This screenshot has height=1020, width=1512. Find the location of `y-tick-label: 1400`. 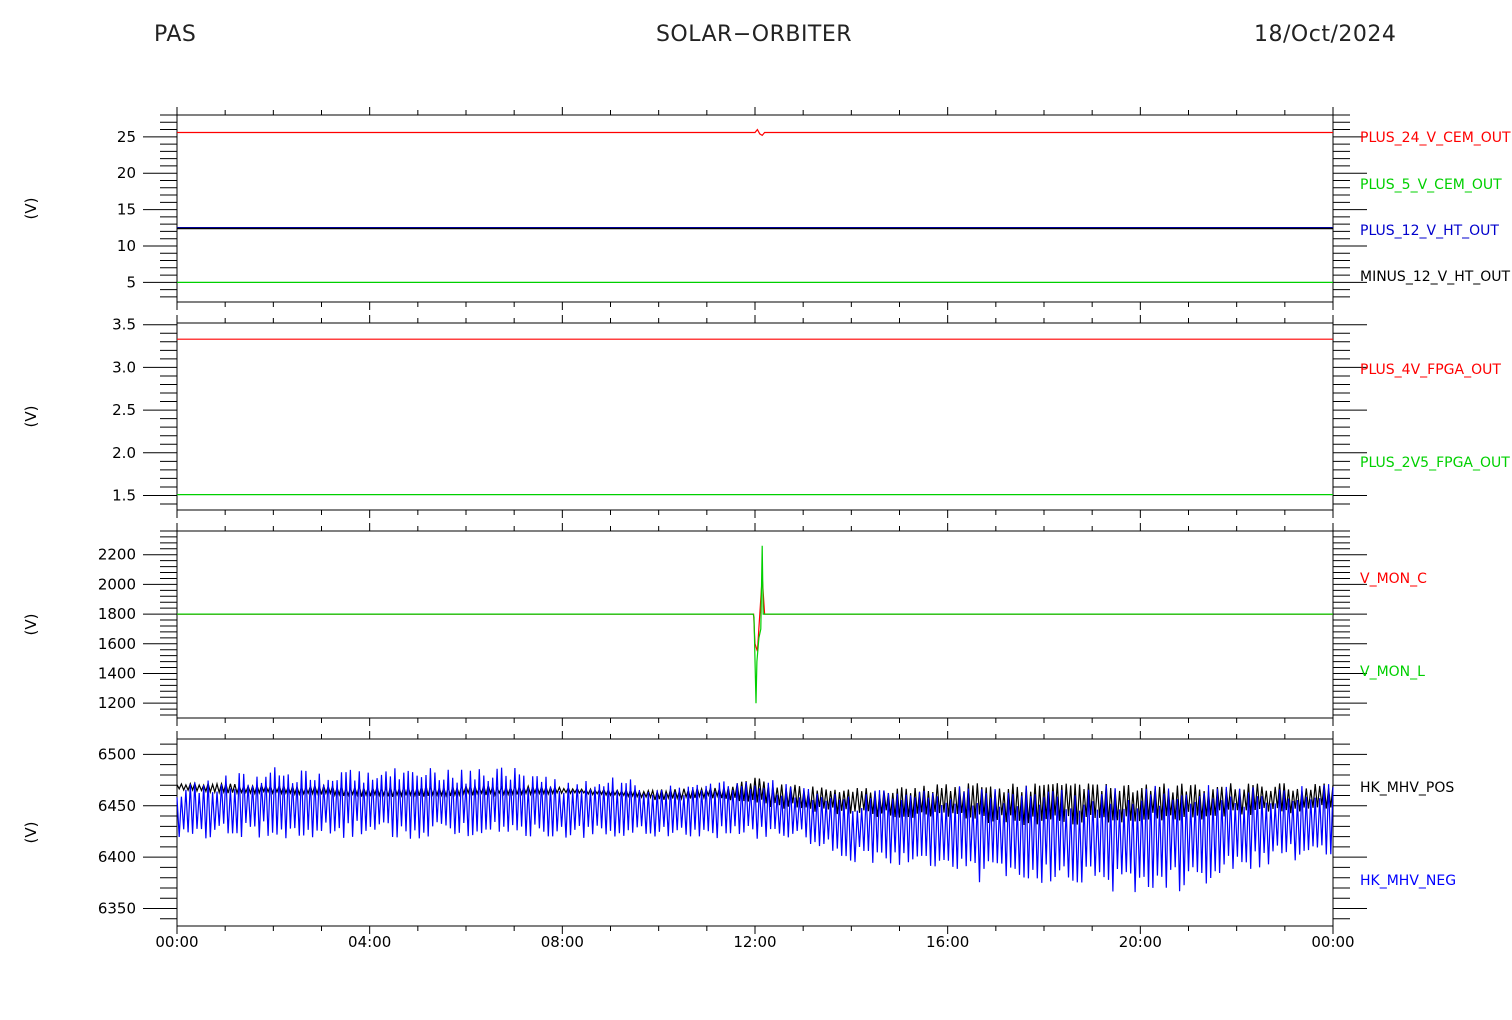

y-tick-label: 1400 is located at coordinates (117, 673).